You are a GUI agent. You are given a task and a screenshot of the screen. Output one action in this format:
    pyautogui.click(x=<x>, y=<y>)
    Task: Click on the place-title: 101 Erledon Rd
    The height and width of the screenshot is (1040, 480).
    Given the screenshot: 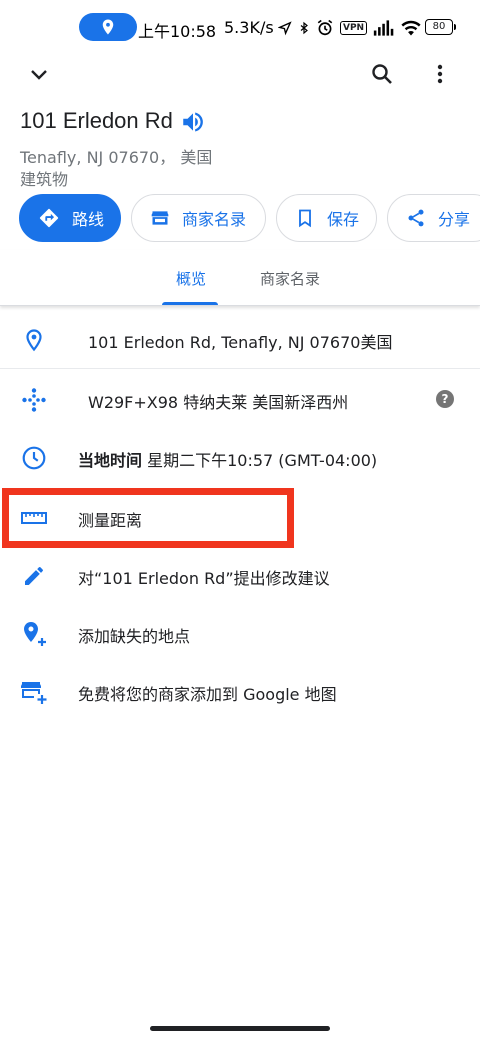 What is the action you would take?
    pyautogui.click(x=96, y=120)
    